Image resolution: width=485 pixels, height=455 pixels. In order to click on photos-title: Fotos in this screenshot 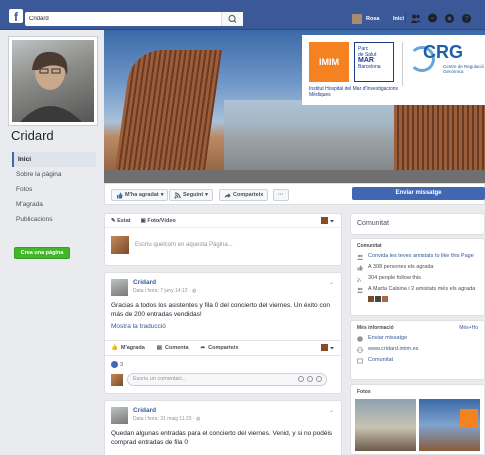, I will do `click(364, 392)`.